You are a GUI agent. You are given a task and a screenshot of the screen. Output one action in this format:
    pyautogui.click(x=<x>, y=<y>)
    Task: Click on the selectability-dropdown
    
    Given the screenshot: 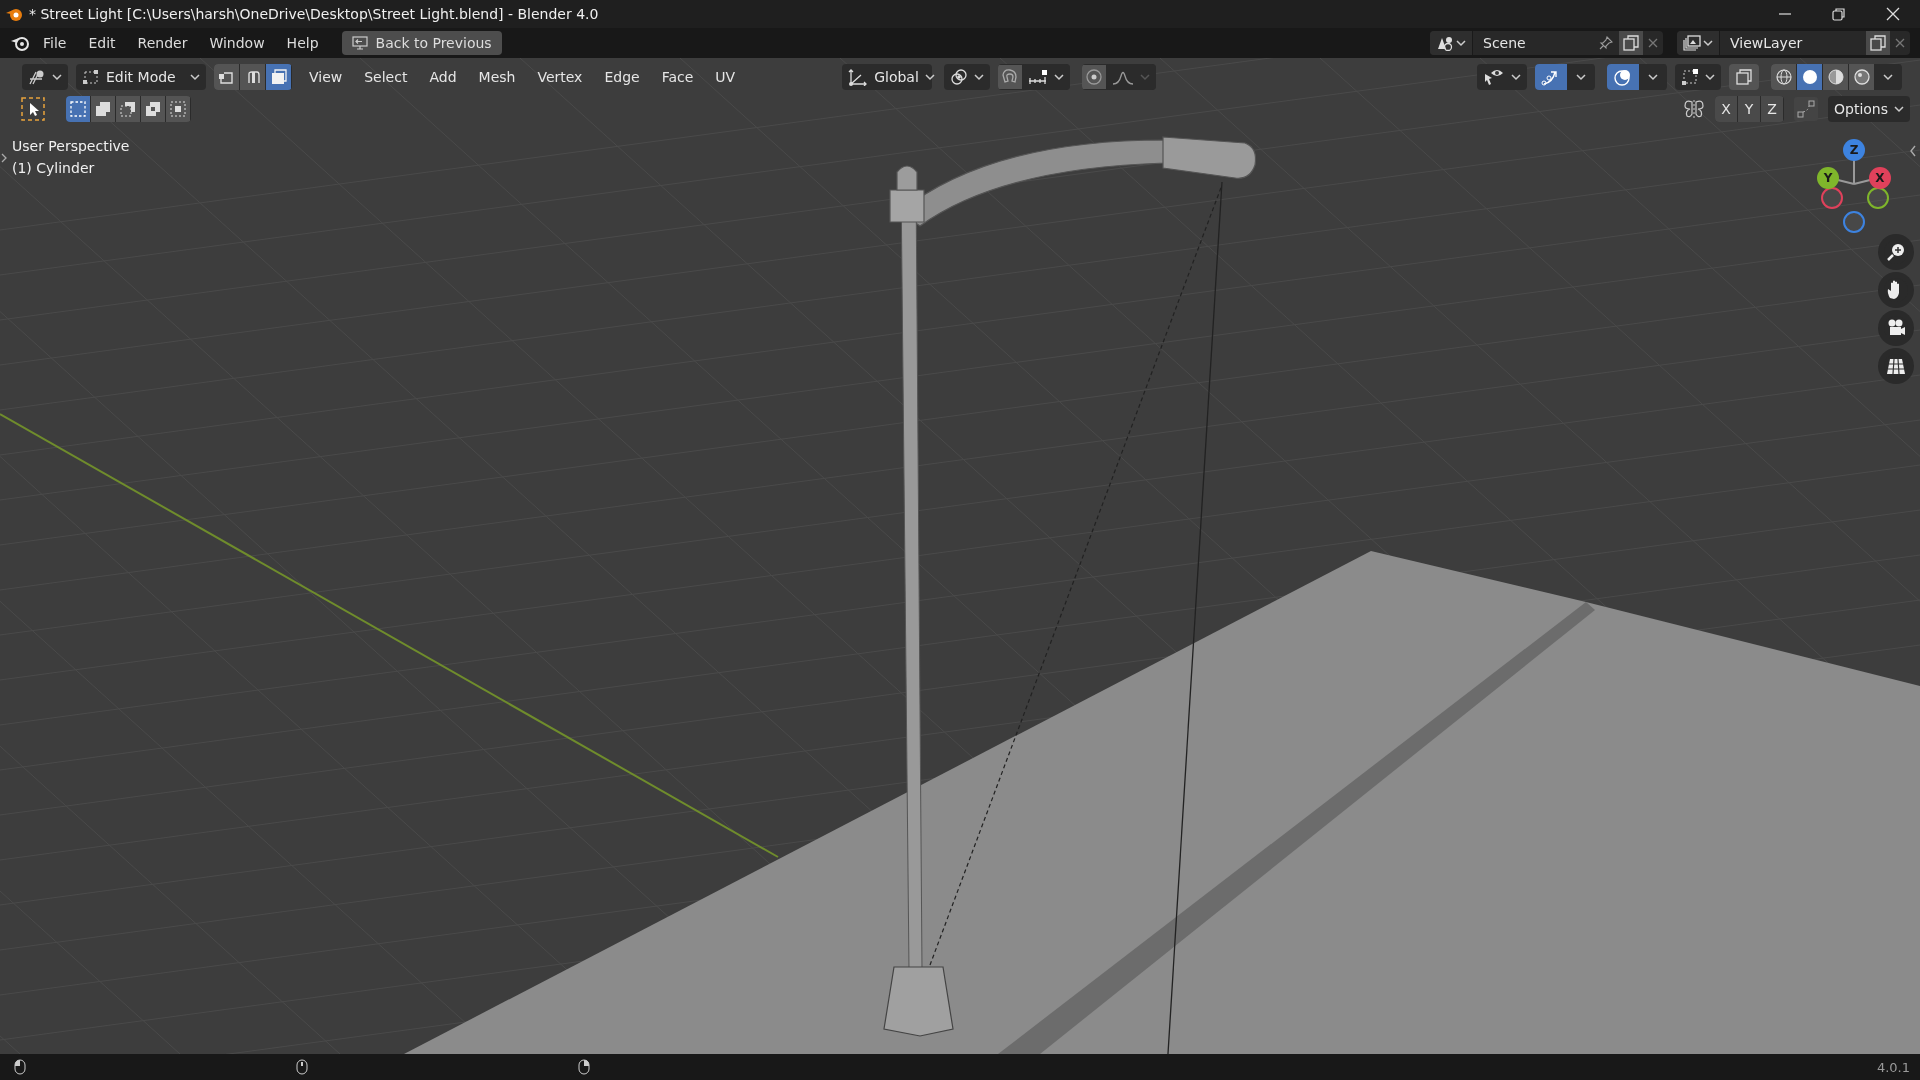 What is the action you would take?
    pyautogui.click(x=1502, y=77)
    